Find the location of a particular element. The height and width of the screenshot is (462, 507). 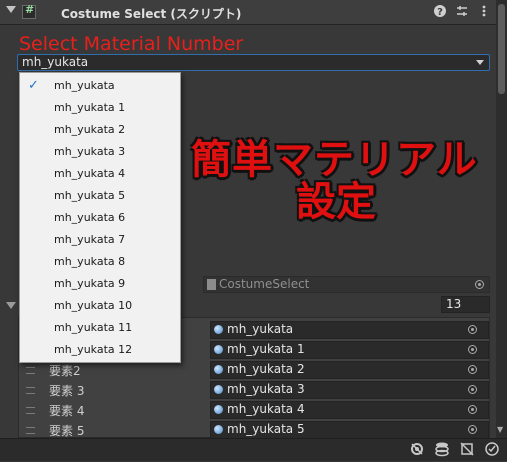

component-title: Costume Select (スクリプト) is located at coordinates (151, 14).